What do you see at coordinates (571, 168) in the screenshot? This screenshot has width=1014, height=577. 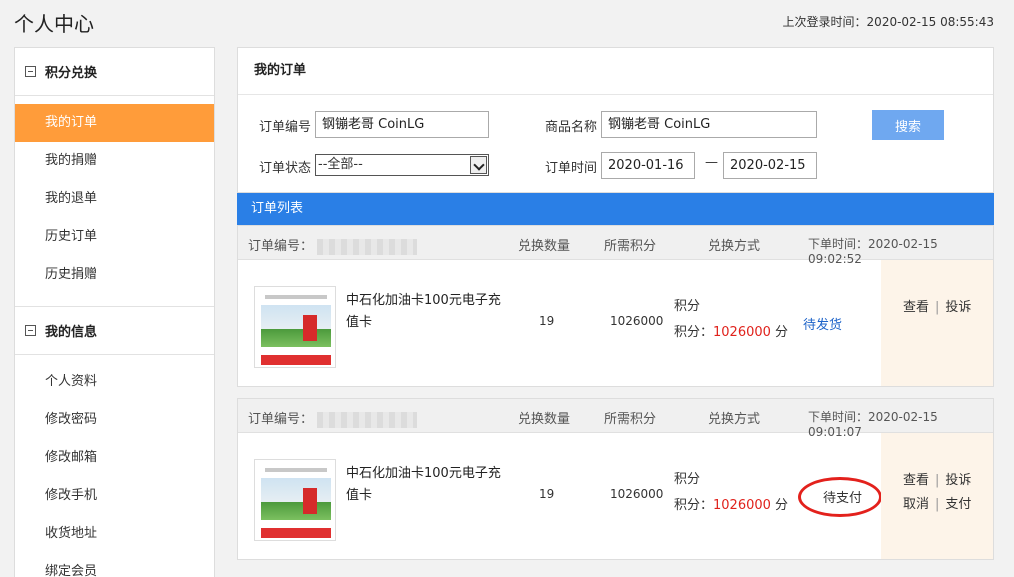 I see `order-time-label: 订单时间` at bounding box center [571, 168].